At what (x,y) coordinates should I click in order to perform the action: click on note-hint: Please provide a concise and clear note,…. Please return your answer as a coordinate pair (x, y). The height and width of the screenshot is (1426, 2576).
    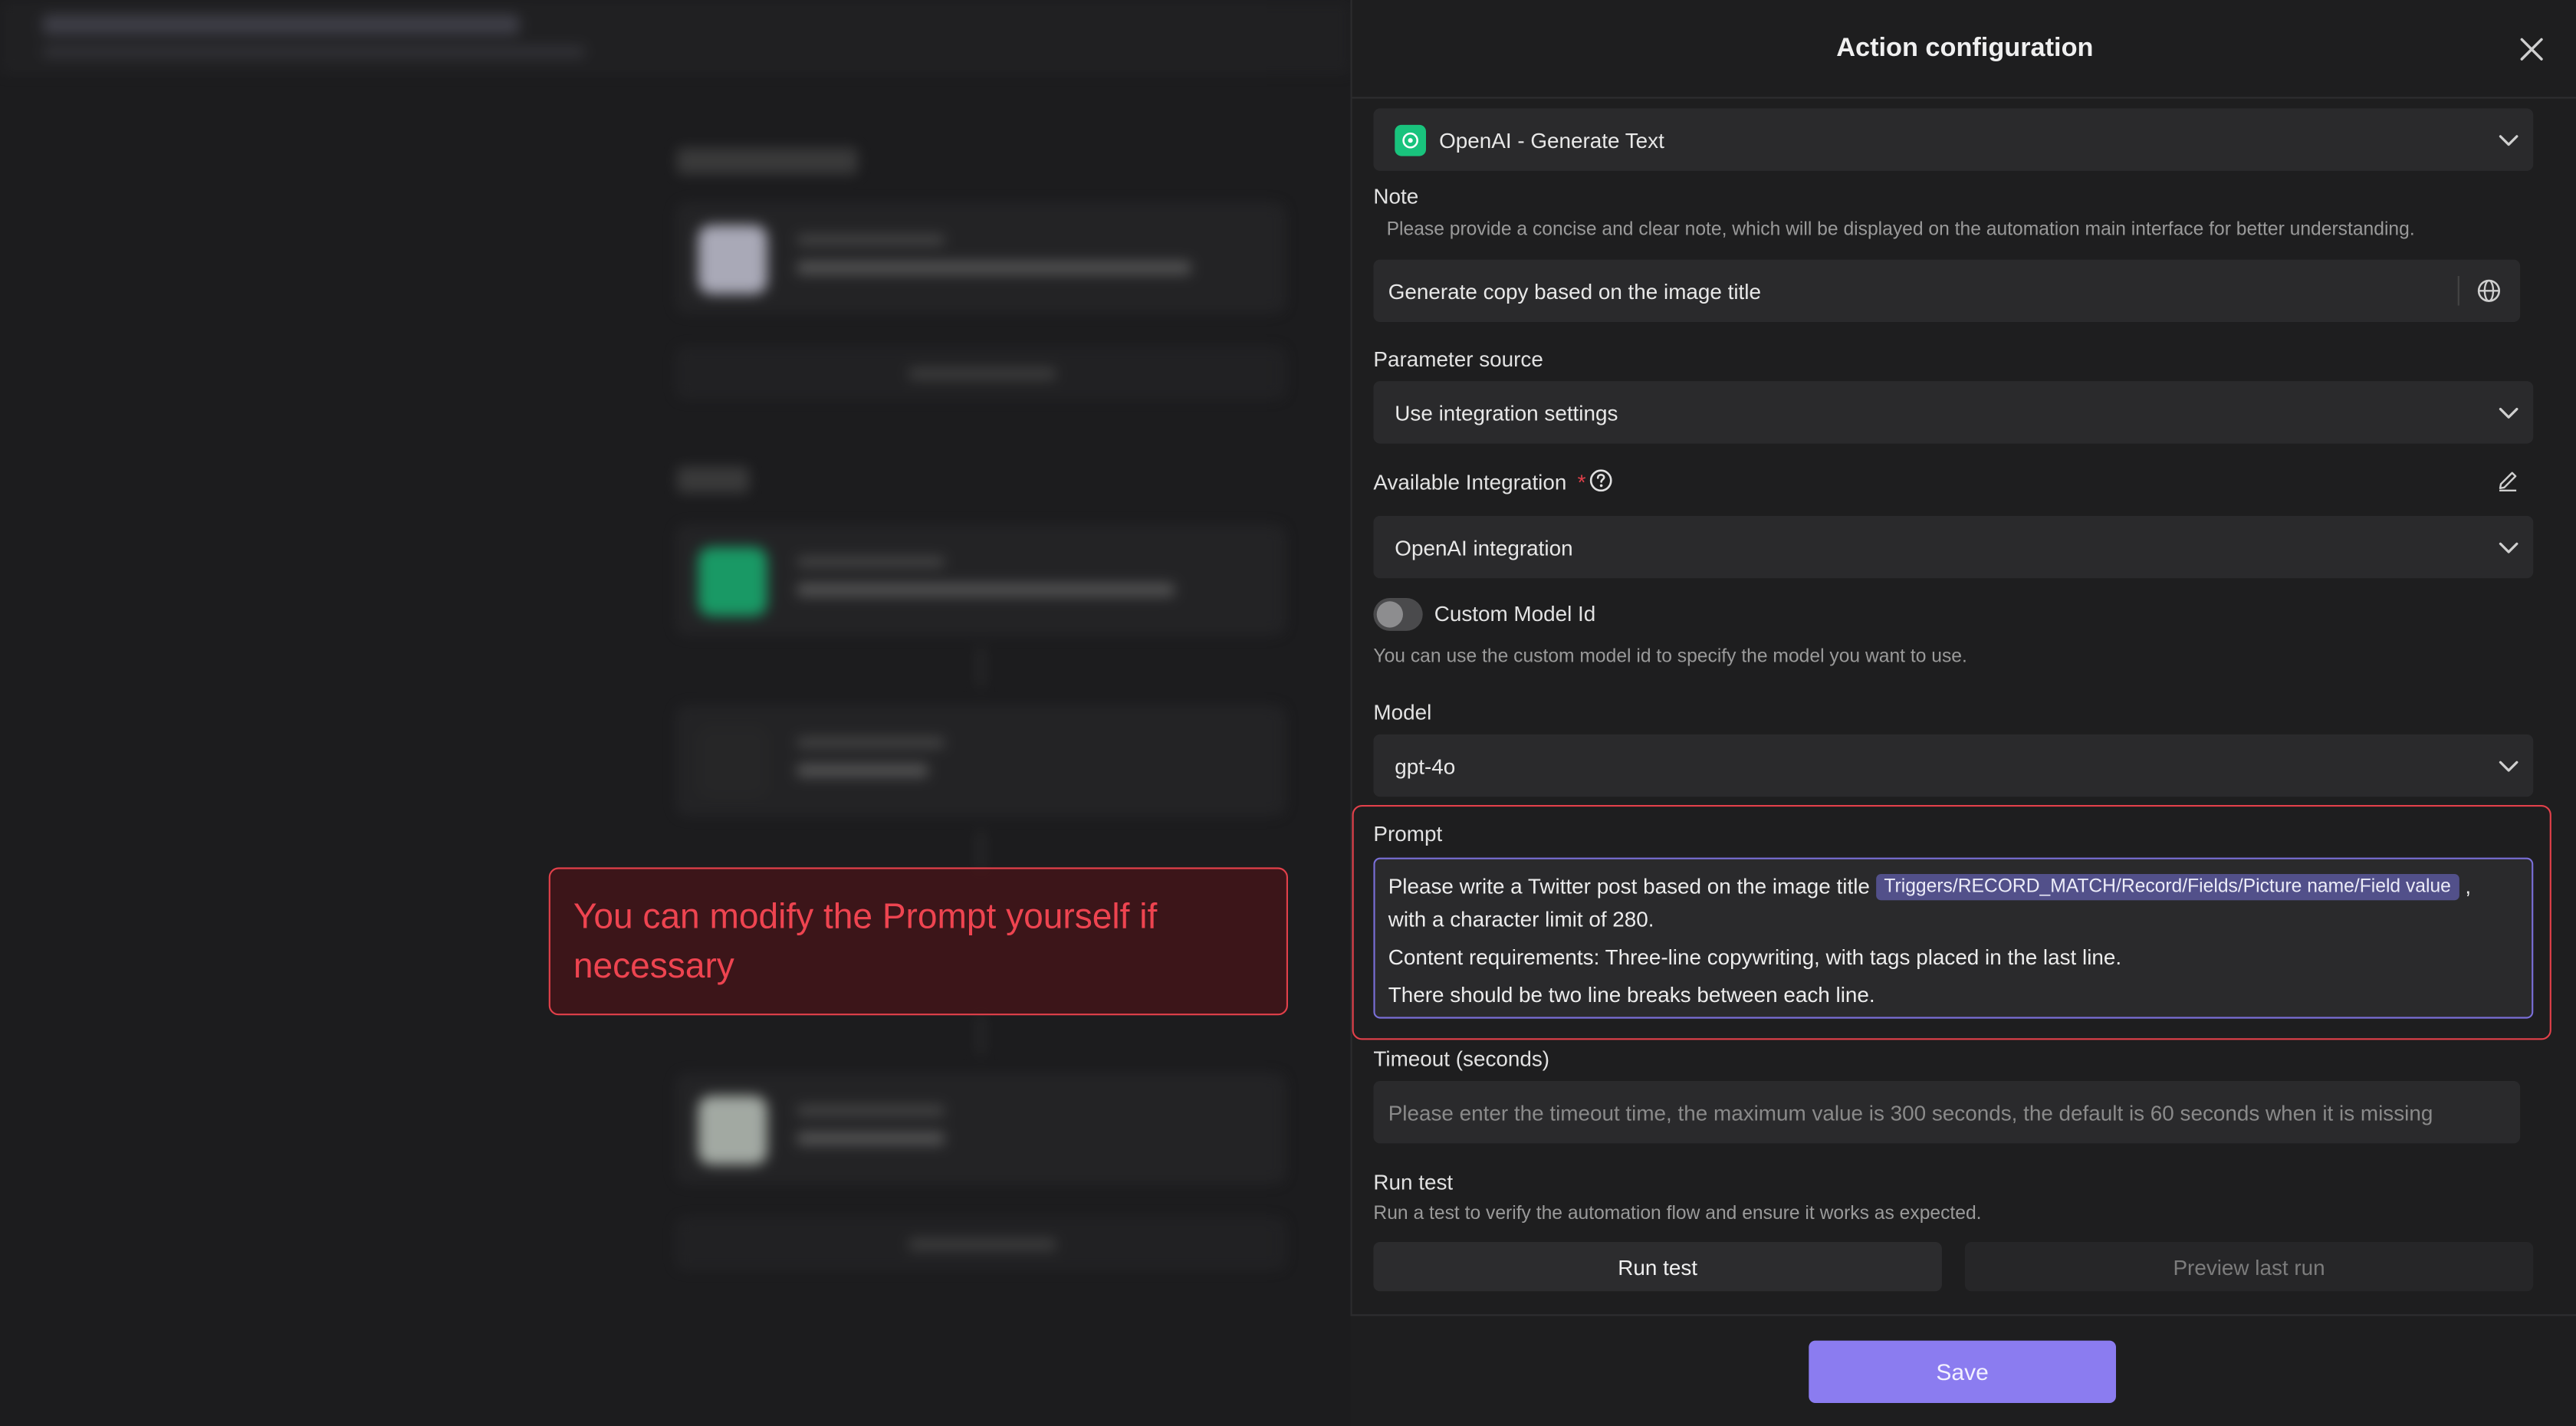
    Looking at the image, I should click on (1901, 230).